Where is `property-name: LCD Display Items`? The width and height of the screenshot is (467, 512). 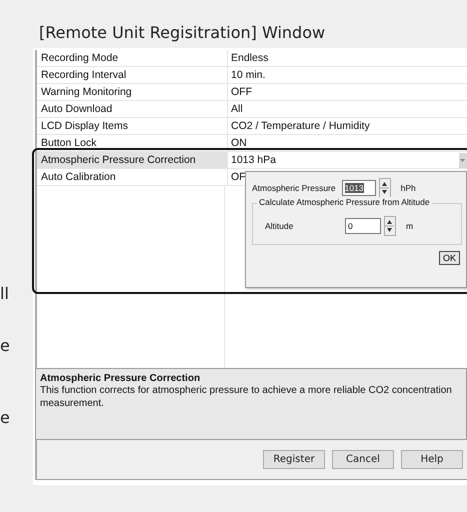
property-name: LCD Display Items is located at coordinates (132, 126).